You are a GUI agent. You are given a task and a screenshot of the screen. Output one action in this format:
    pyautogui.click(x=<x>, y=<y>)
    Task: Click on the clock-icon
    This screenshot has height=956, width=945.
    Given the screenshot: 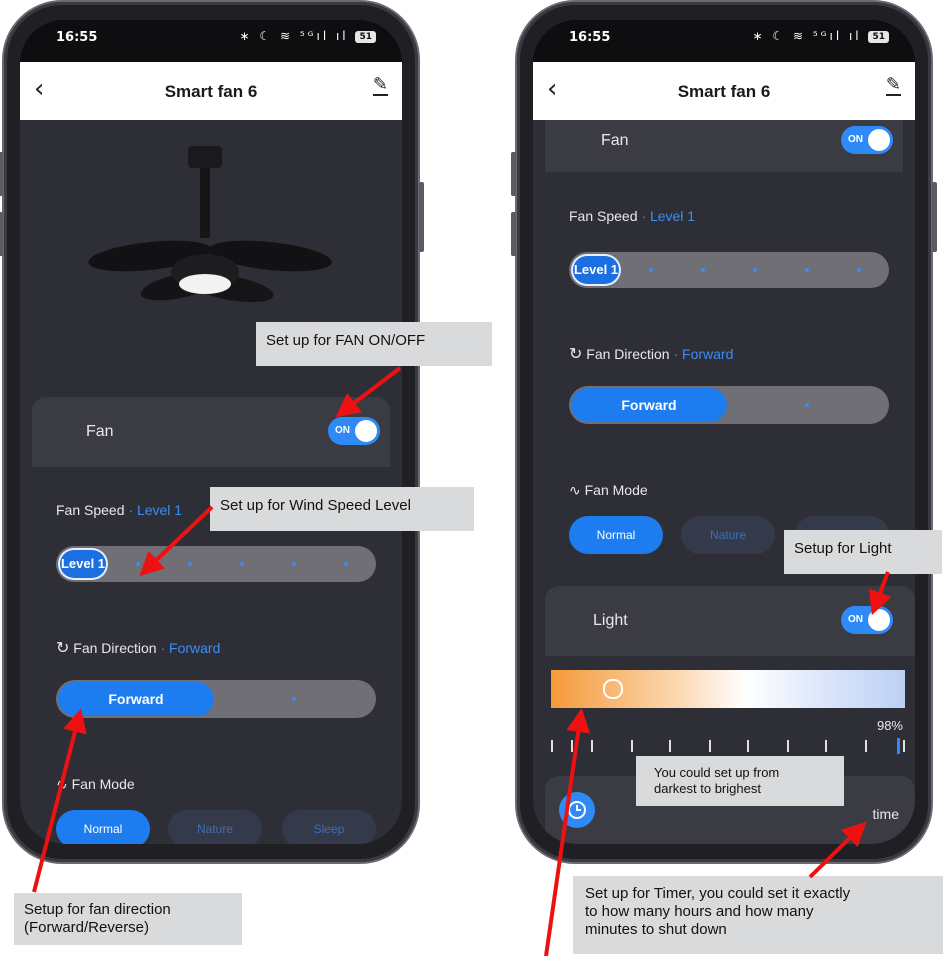 What is the action you would take?
    pyautogui.click(x=577, y=810)
    